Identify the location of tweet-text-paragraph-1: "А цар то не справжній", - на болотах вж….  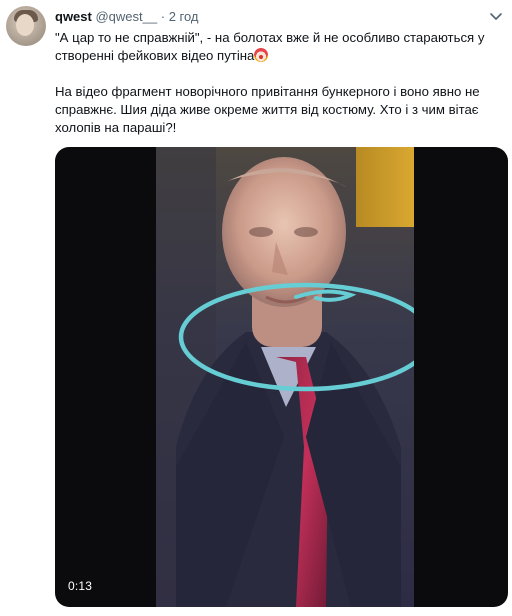
(277, 47).